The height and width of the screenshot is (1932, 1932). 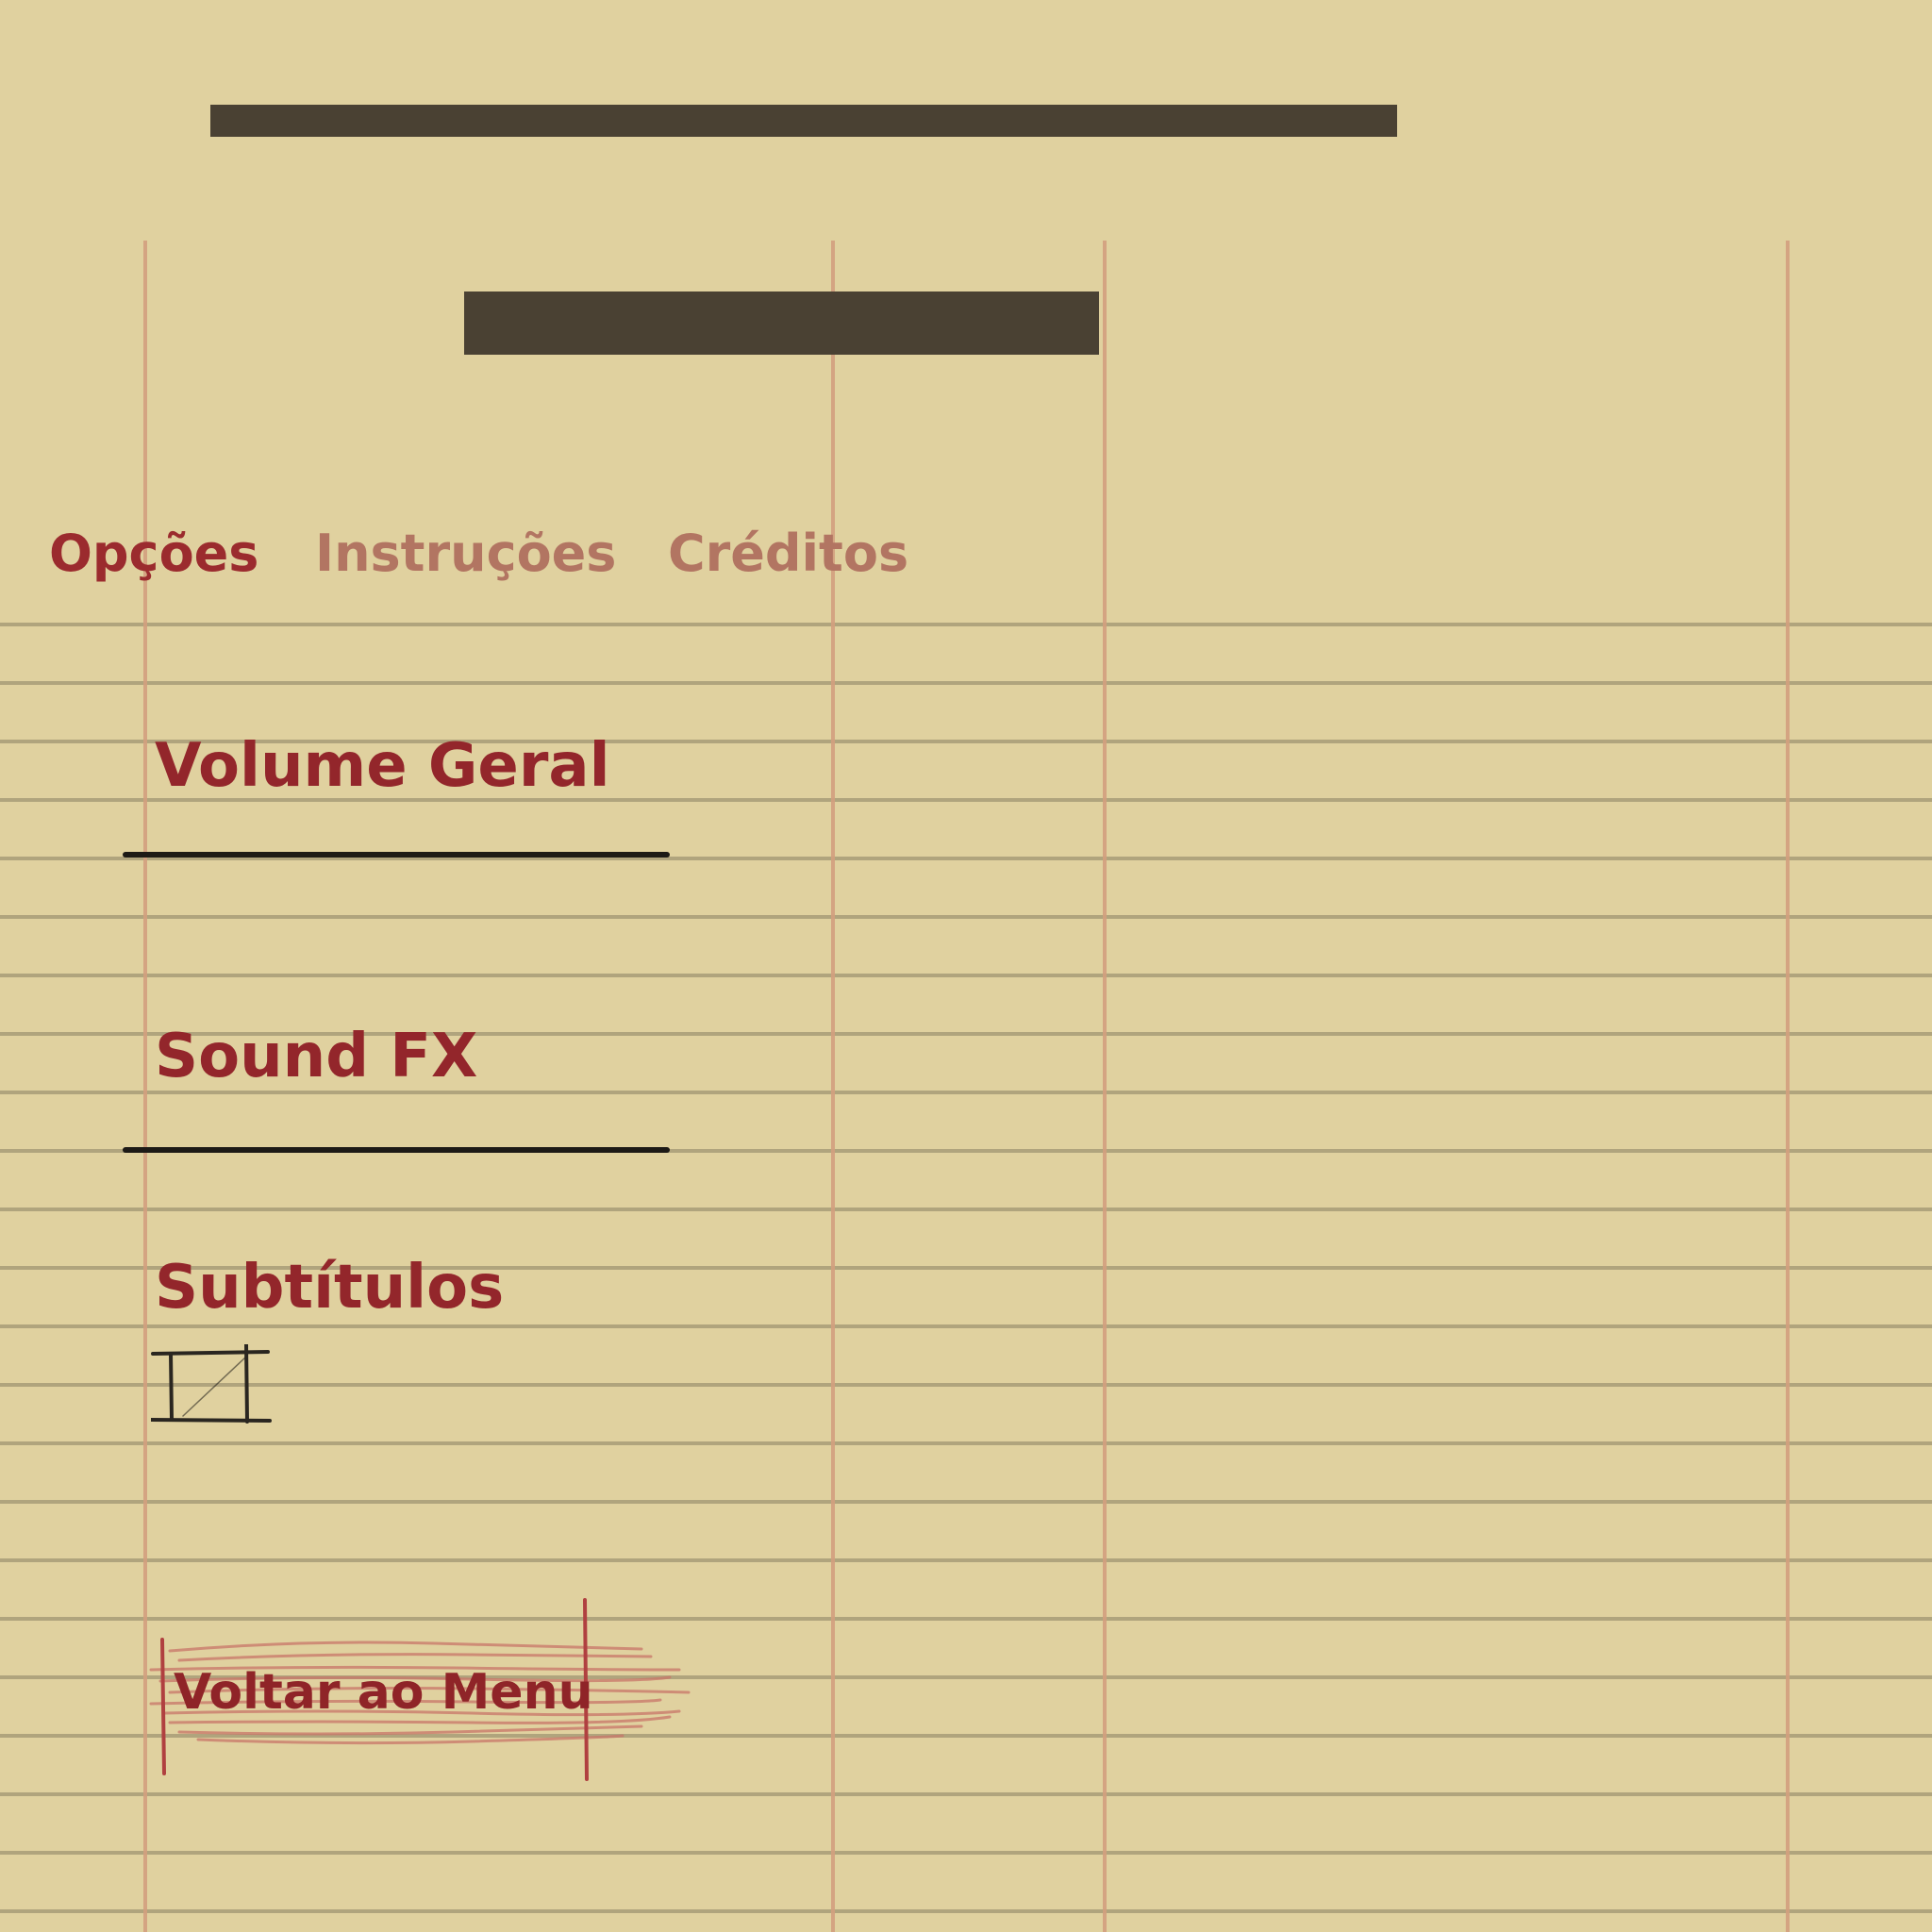 I want to click on volume-label: Volume Geral, so click(x=383, y=766).